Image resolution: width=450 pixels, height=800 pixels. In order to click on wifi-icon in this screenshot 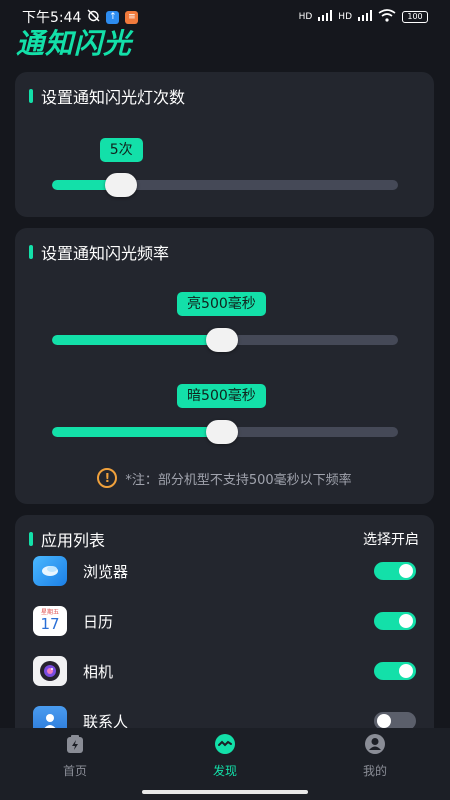, I will do `click(387, 17)`.